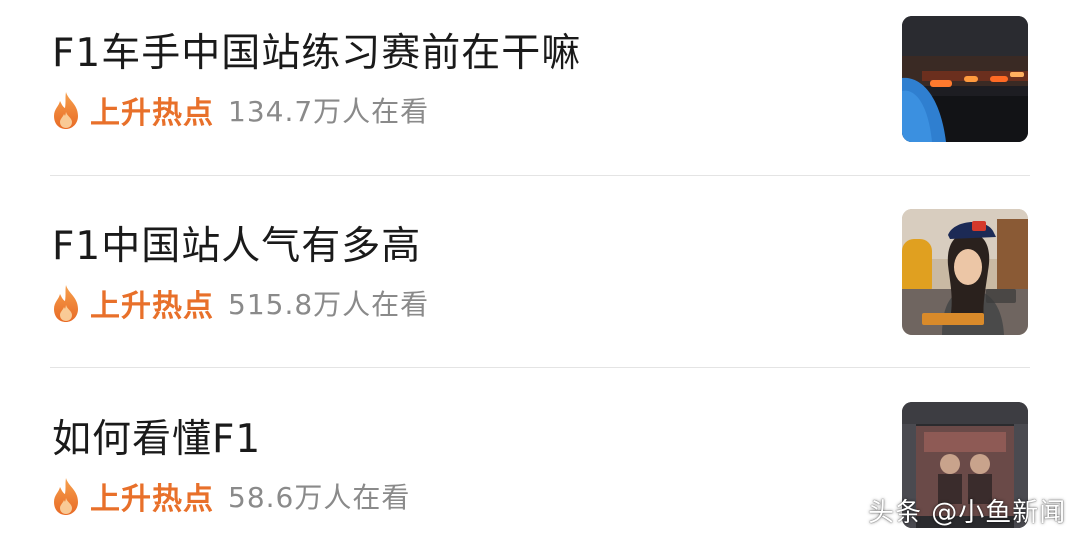 The width and height of the screenshot is (1080, 541). Describe the element at coordinates (329, 304) in the screenshot. I see `view-count: 515.8万人在看` at that location.